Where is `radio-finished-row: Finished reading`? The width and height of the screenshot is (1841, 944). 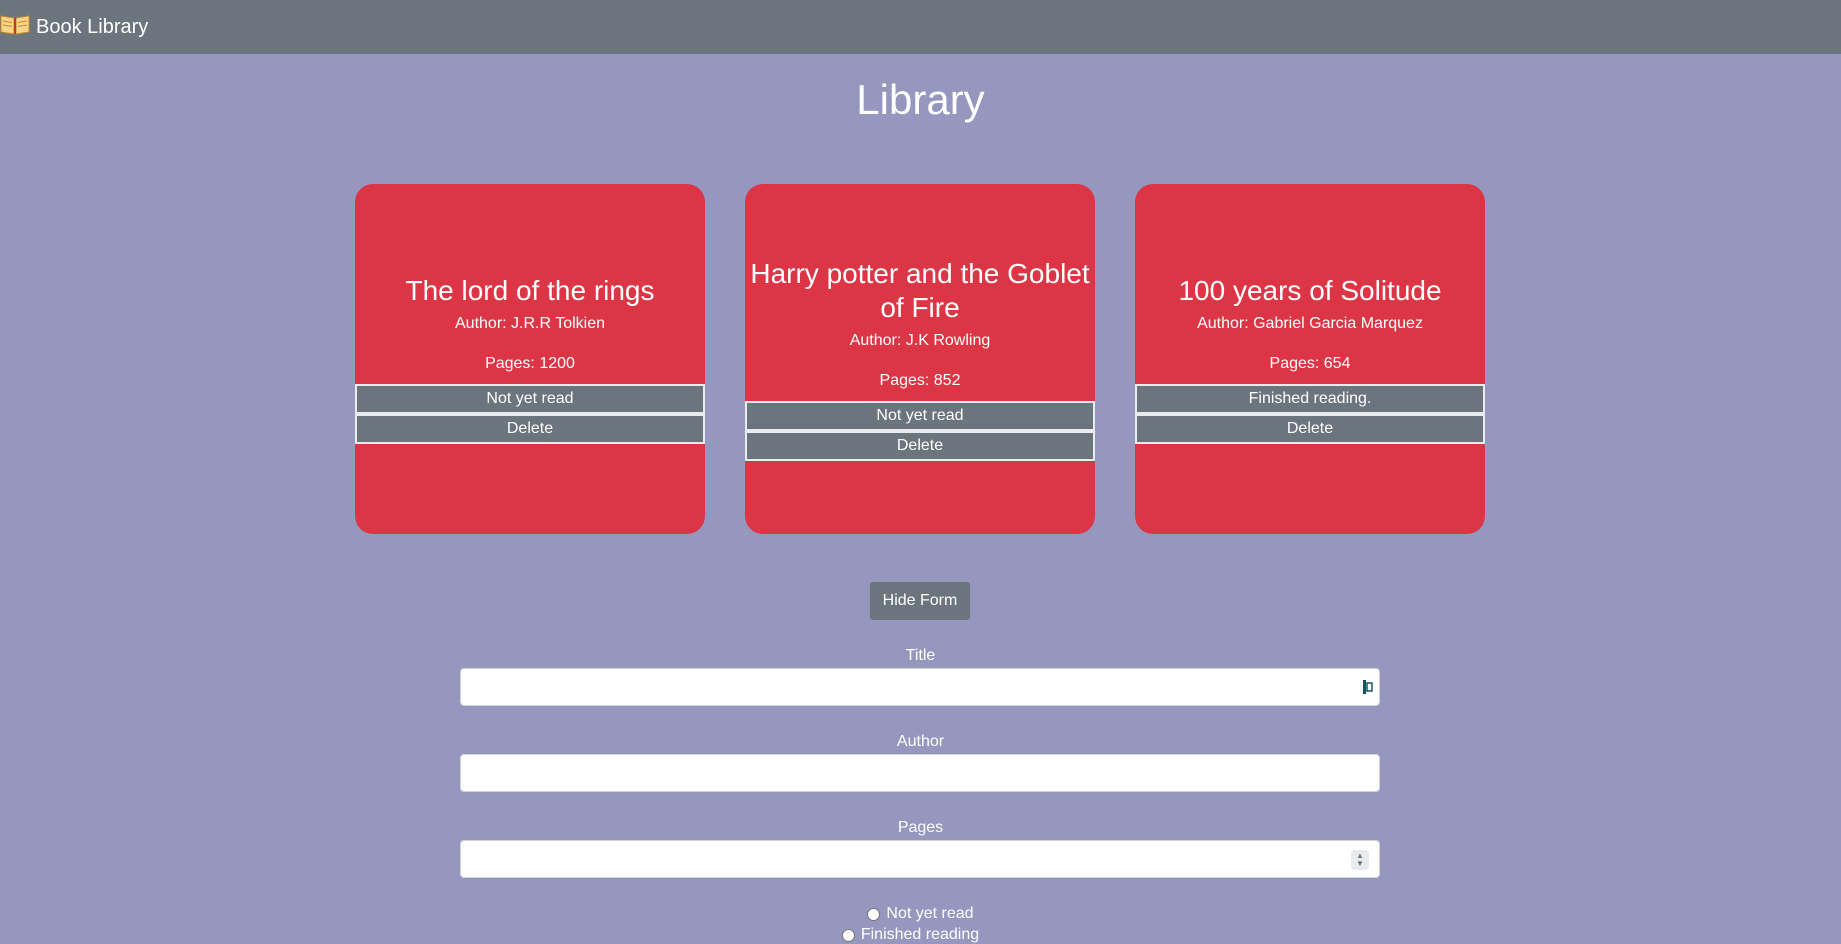
radio-finished-row: Finished reading is located at coordinates (915, 935).